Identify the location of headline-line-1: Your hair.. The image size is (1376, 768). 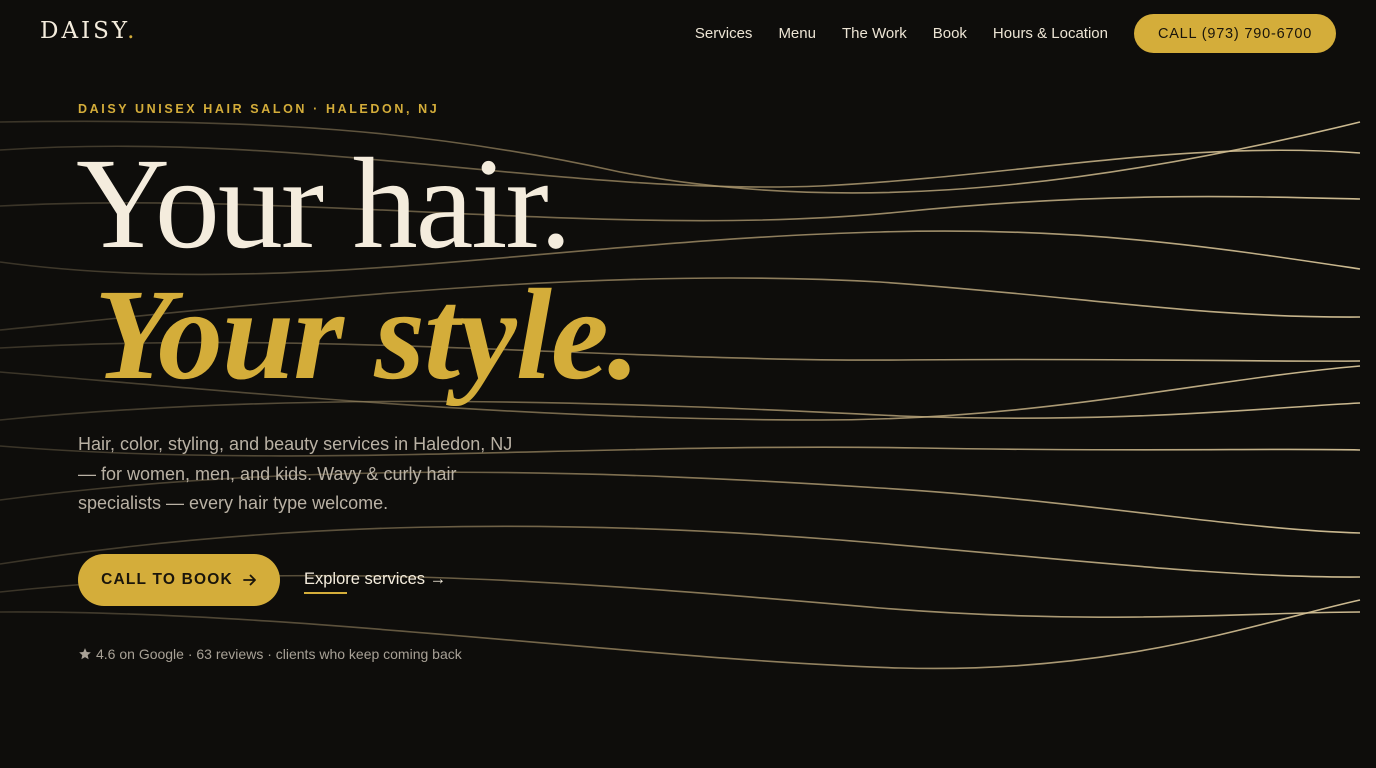
(324, 204).